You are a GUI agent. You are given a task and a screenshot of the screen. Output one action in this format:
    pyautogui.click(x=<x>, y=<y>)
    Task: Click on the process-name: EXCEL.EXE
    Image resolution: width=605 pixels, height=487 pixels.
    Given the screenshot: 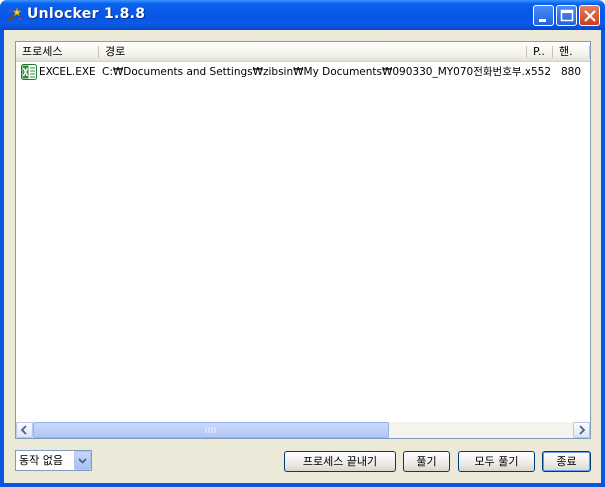 What is the action you would take?
    pyautogui.click(x=67, y=72)
    